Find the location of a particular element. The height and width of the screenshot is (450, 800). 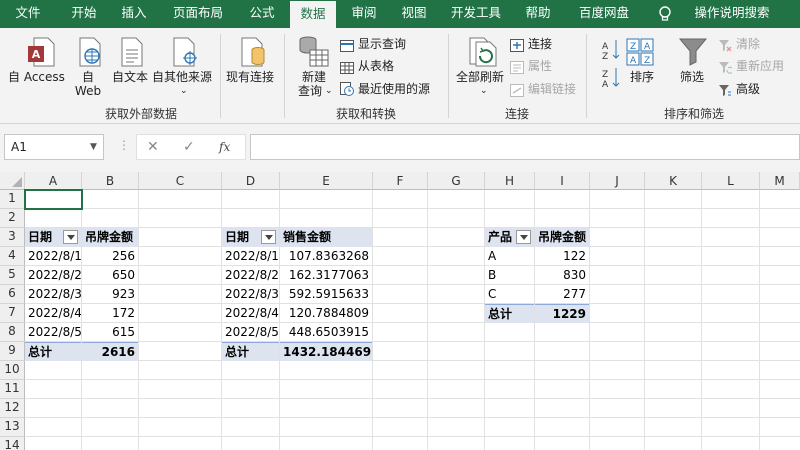

column-header-j: J is located at coordinates (617, 181).